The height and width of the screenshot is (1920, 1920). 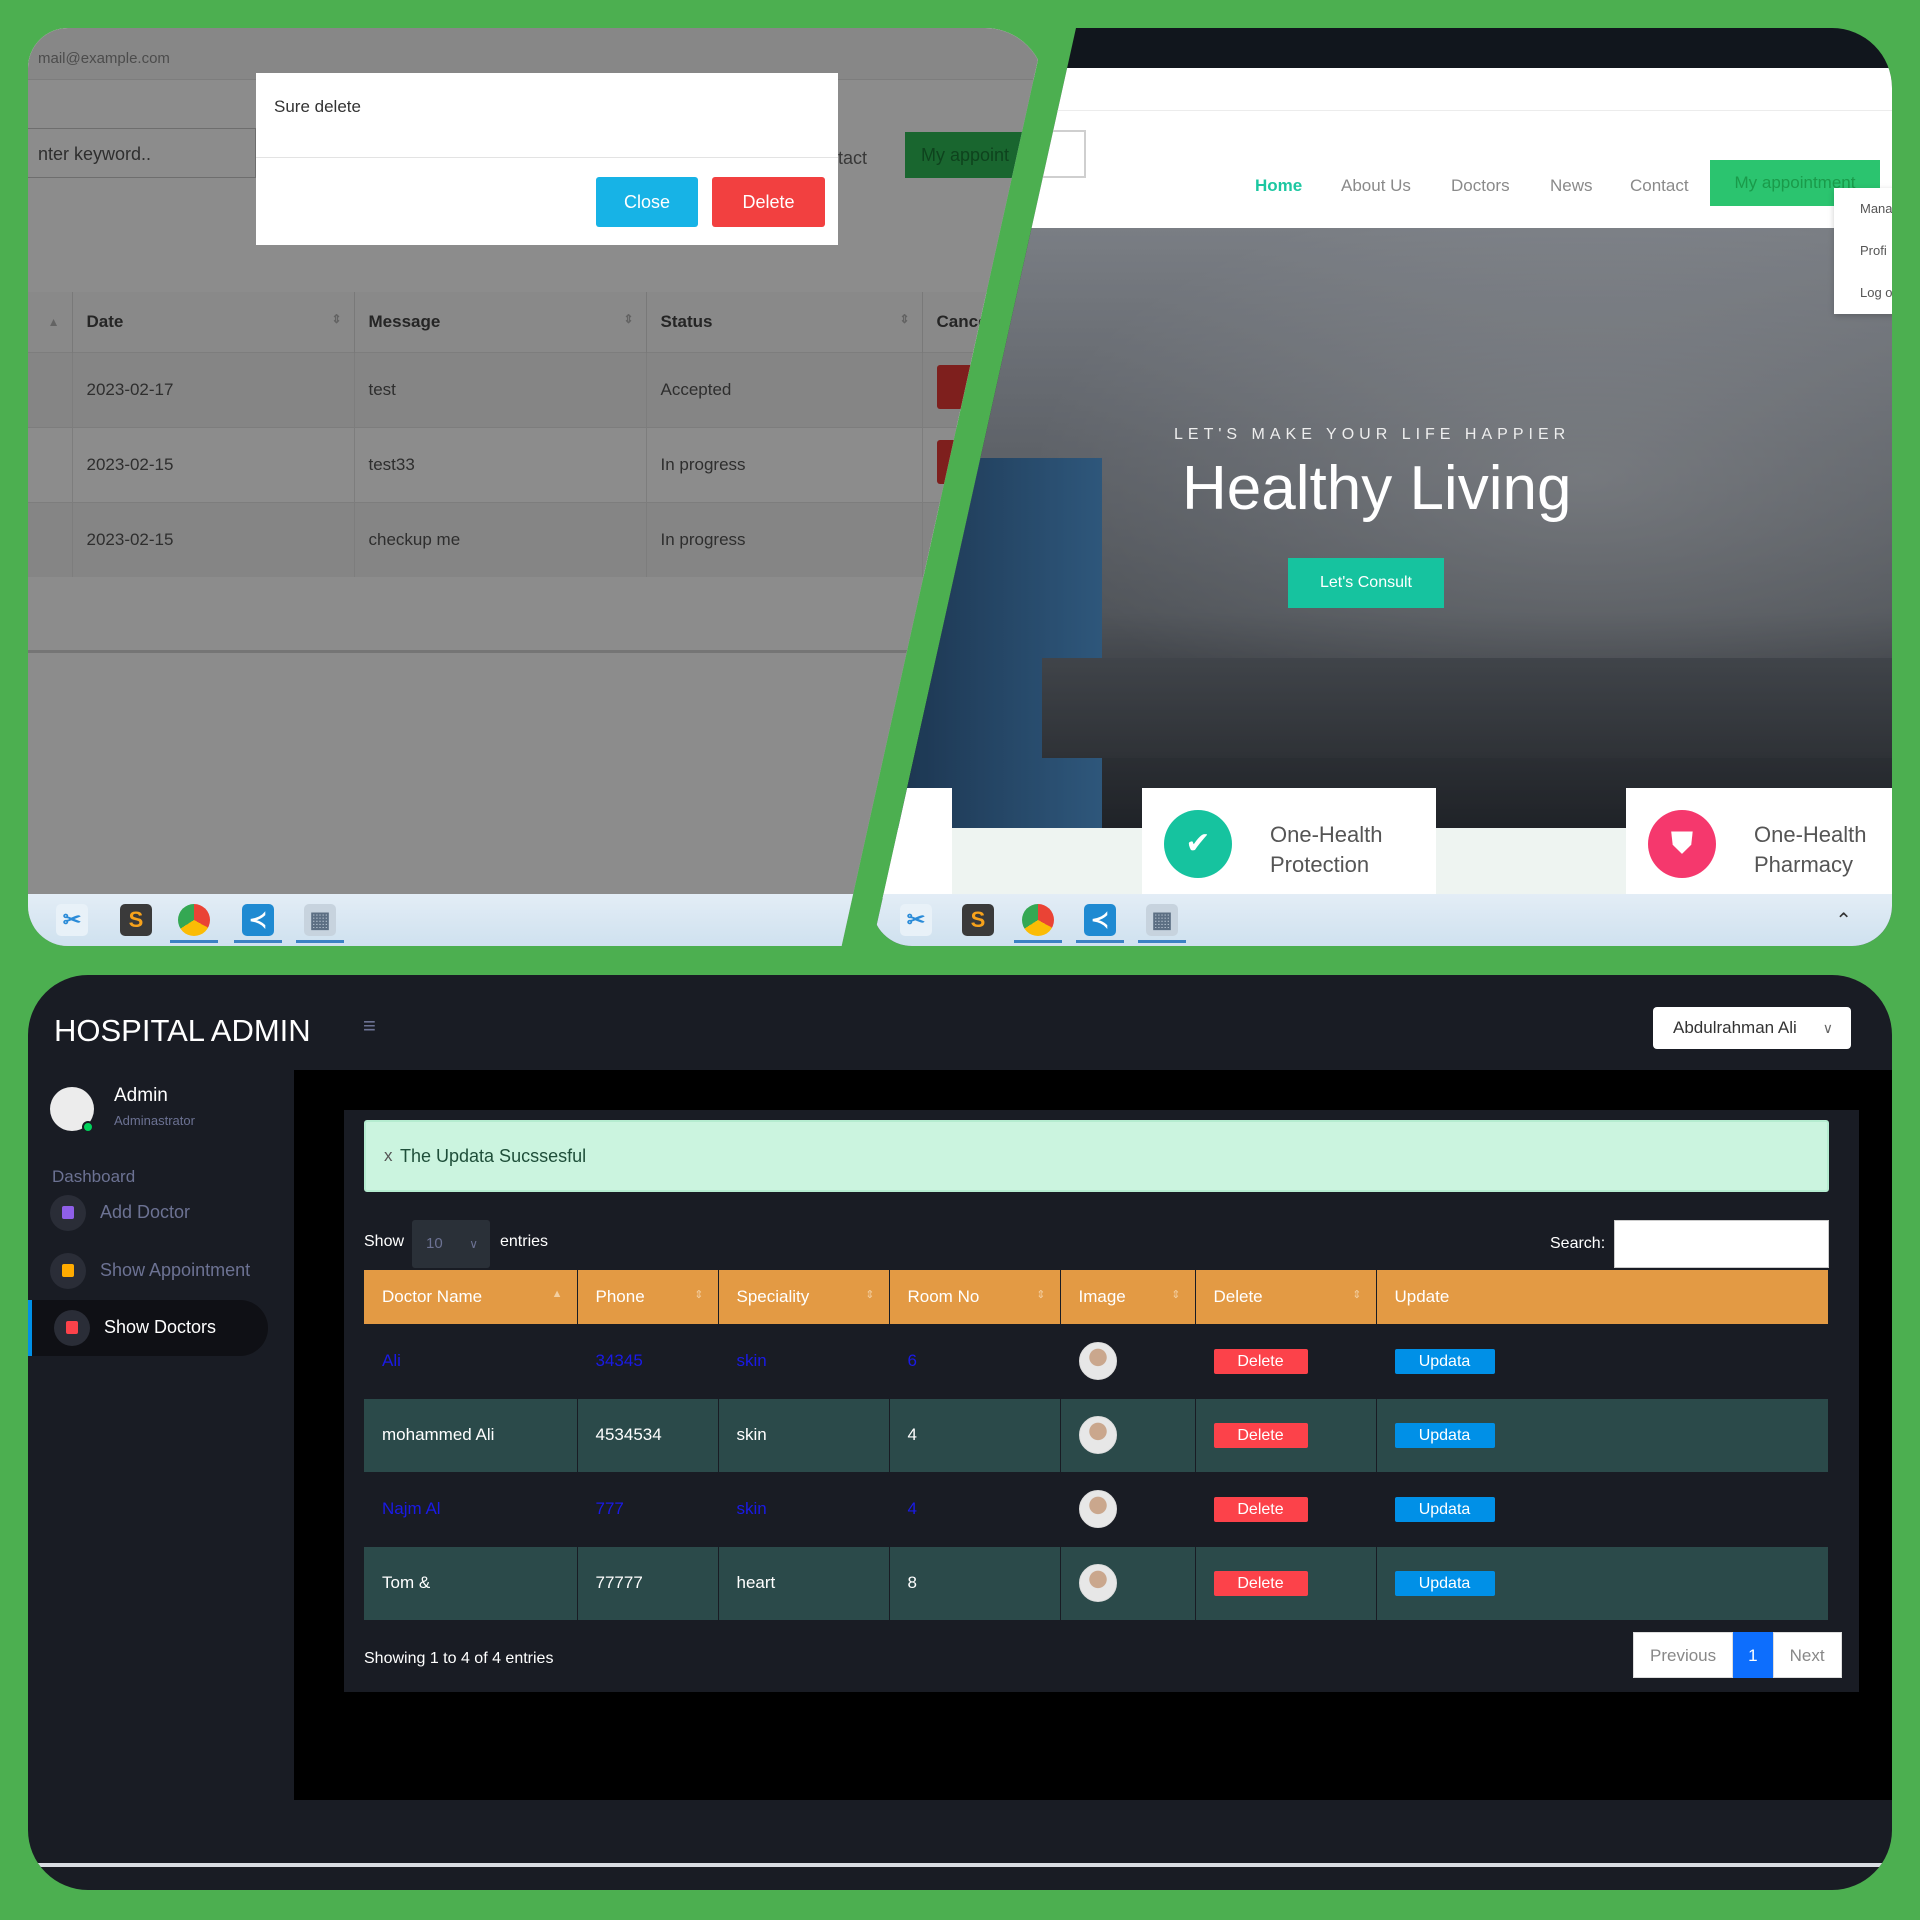 I want to click on header-phone: Phone ⇕, so click(x=648, y=1297).